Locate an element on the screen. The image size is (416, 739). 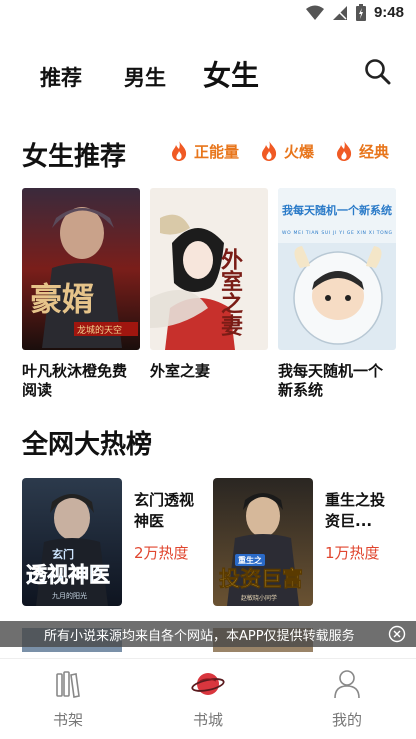
cover-subtitle: WO MEI TIAN SUI JI YI GE XIN XI TONG is located at coordinates (337, 233).